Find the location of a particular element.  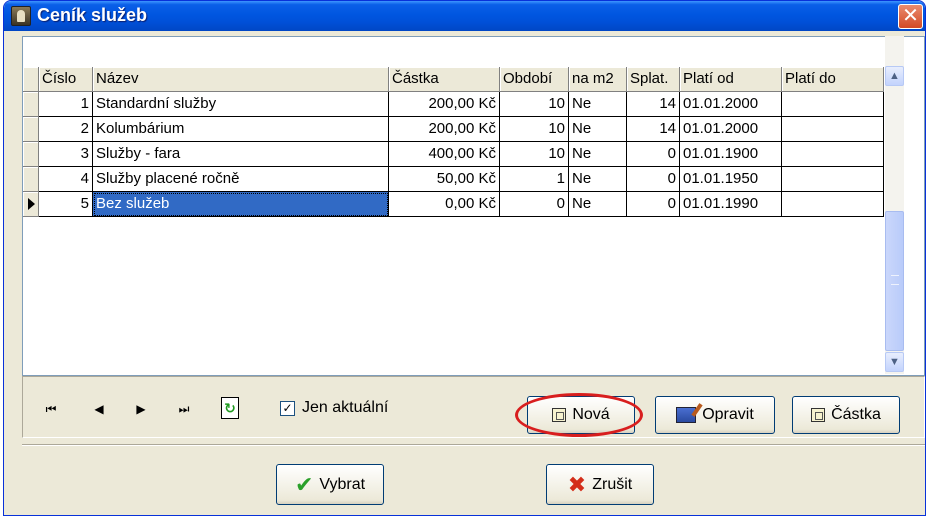

cell-cislo: 5 is located at coordinates (66, 204).